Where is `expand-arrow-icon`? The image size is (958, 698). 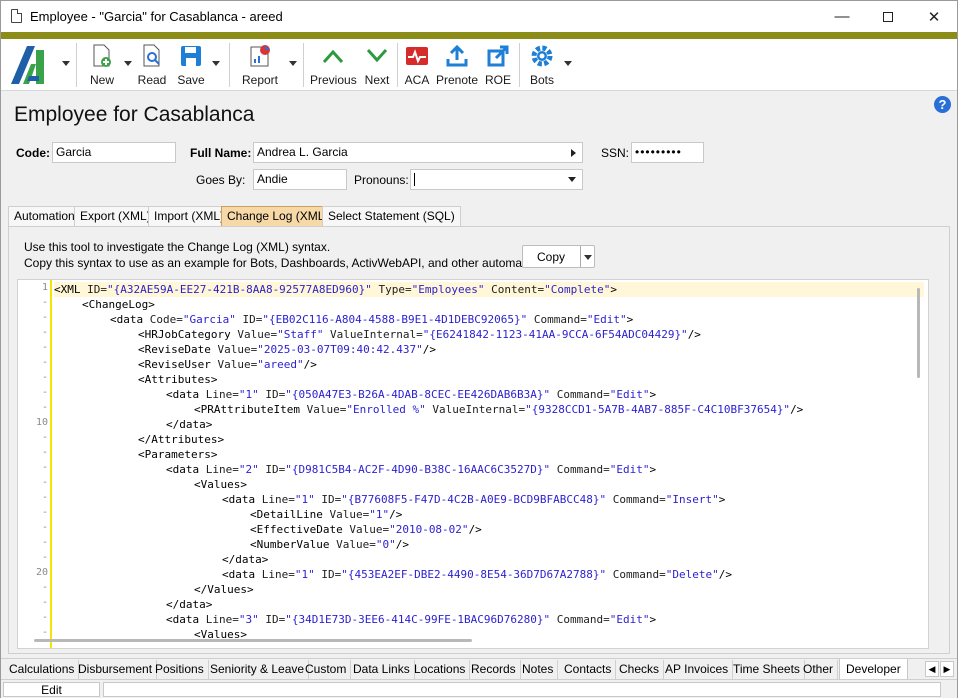 expand-arrow-icon is located at coordinates (573, 153).